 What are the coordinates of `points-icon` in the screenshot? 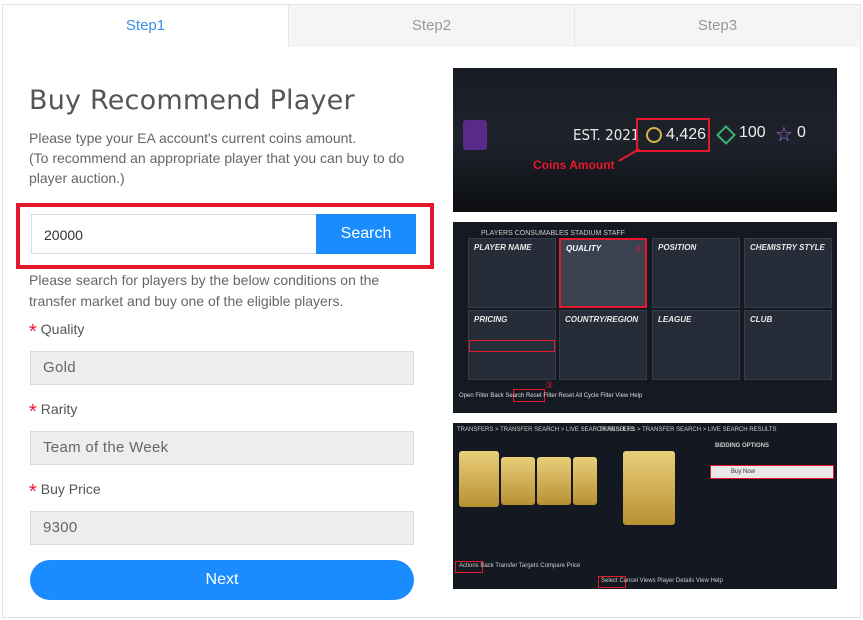 It's located at (726, 135).